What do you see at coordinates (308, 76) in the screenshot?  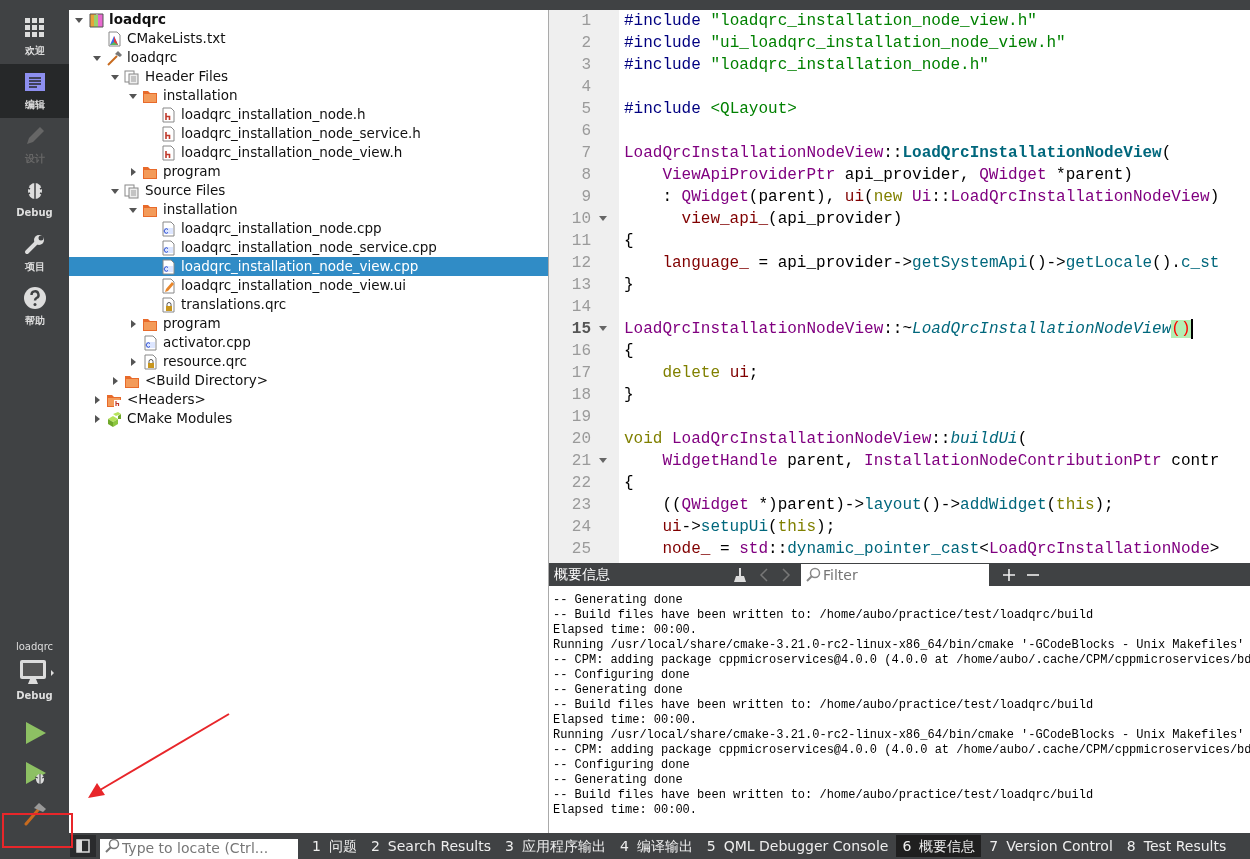 I see `tree-item: Header Files` at bounding box center [308, 76].